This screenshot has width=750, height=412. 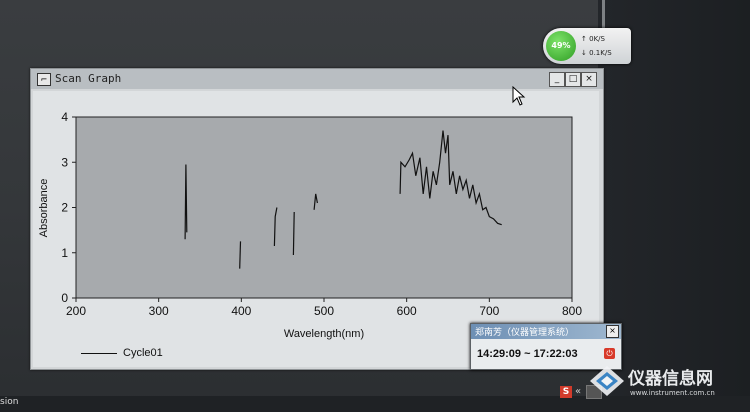 I want to click on x-axis-label: Wavelength(nm), so click(x=324, y=334).